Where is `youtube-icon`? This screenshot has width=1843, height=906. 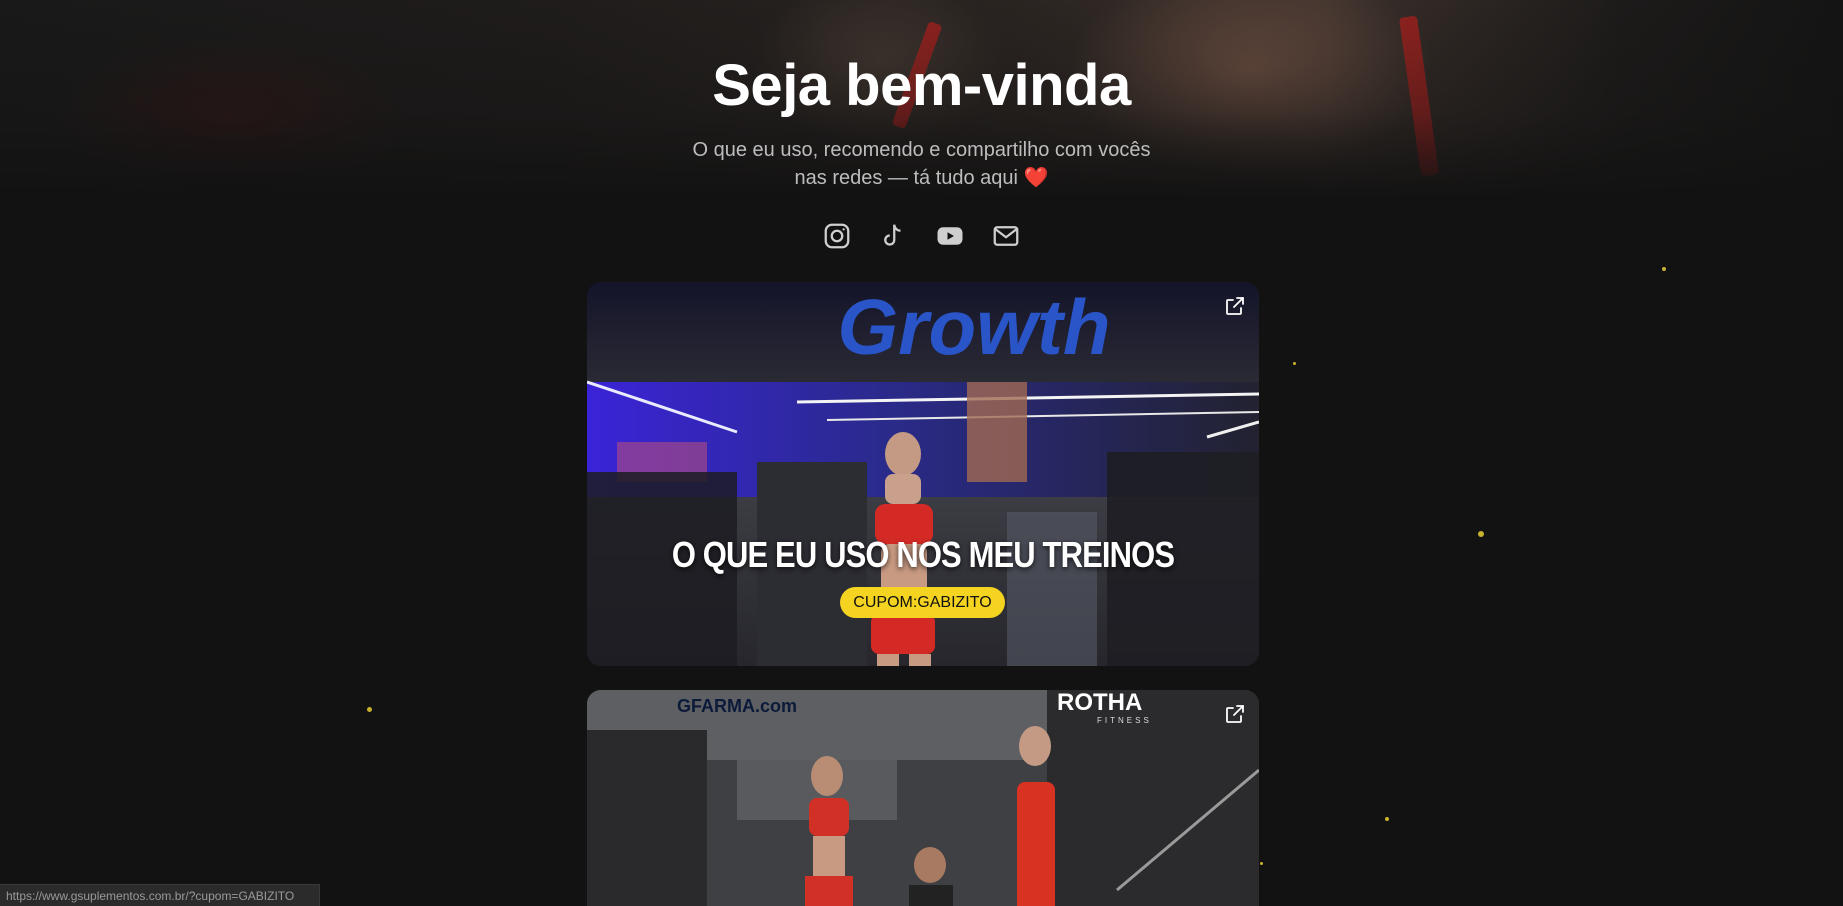
youtube-icon is located at coordinates (950, 236).